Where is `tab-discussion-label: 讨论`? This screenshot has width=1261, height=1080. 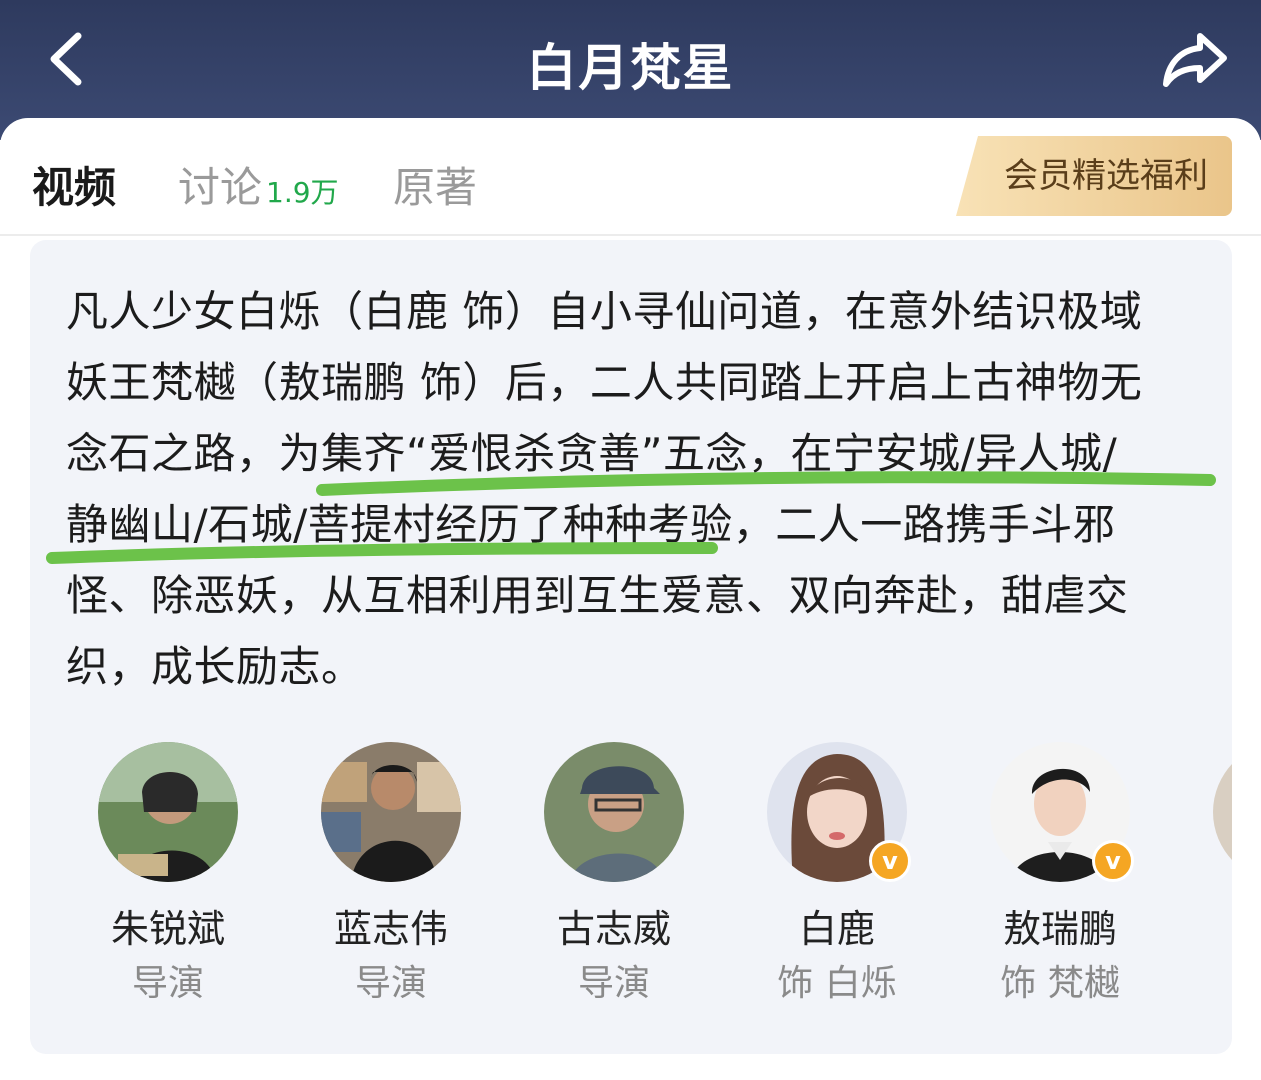
tab-discussion-label: 讨论 is located at coordinates (220, 187).